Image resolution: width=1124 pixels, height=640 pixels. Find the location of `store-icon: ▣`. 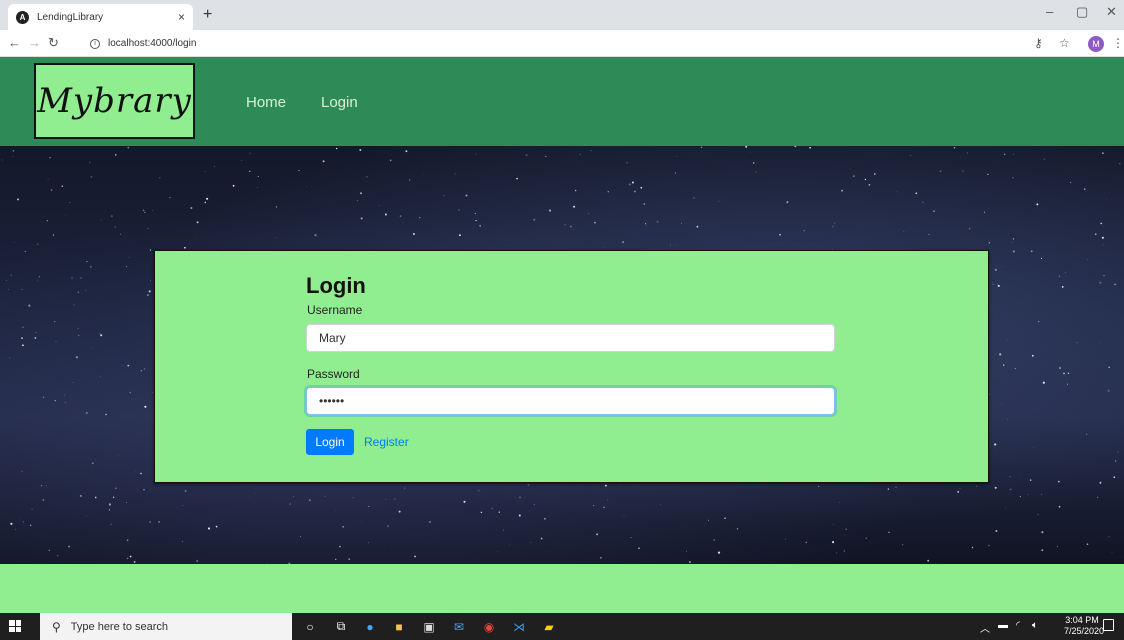

store-icon: ▣ is located at coordinates (429, 626).